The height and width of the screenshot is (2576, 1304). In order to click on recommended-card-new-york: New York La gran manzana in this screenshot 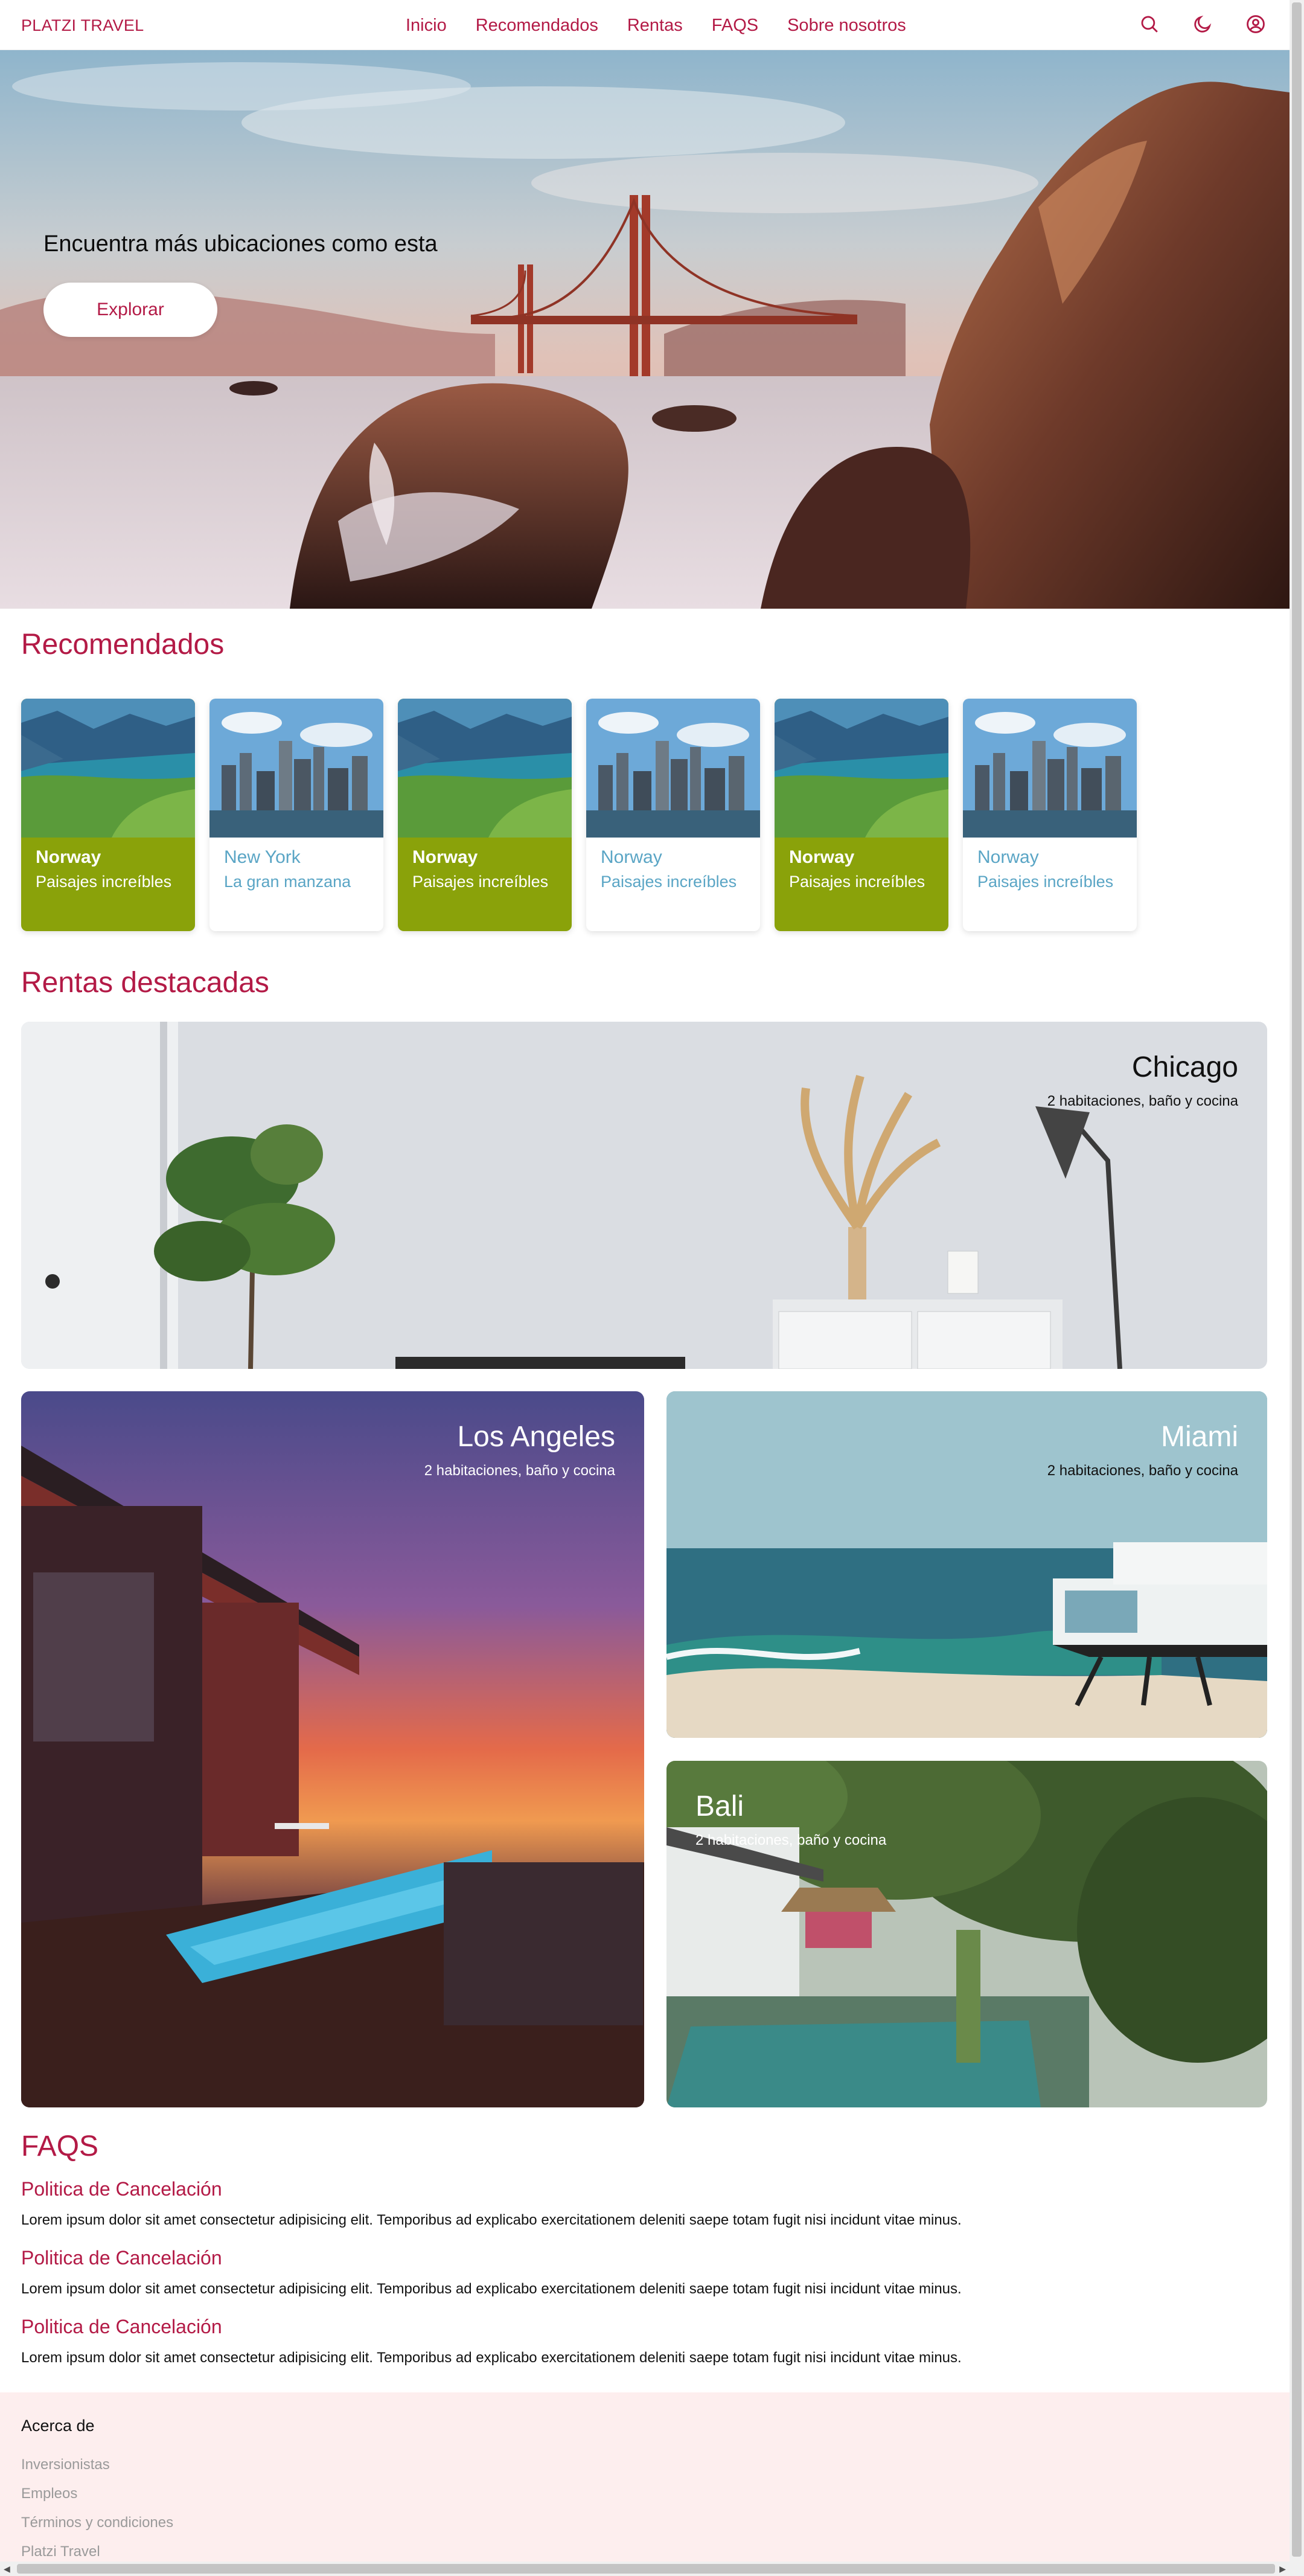, I will do `click(296, 815)`.